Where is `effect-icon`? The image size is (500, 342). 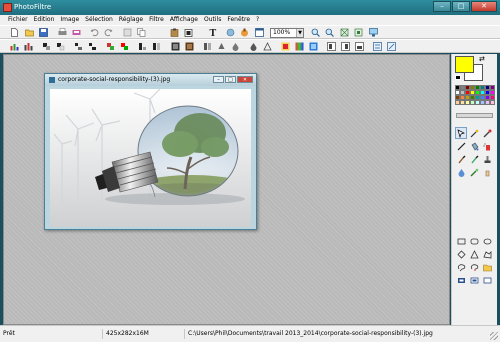 effect-icon is located at coordinates (285, 46).